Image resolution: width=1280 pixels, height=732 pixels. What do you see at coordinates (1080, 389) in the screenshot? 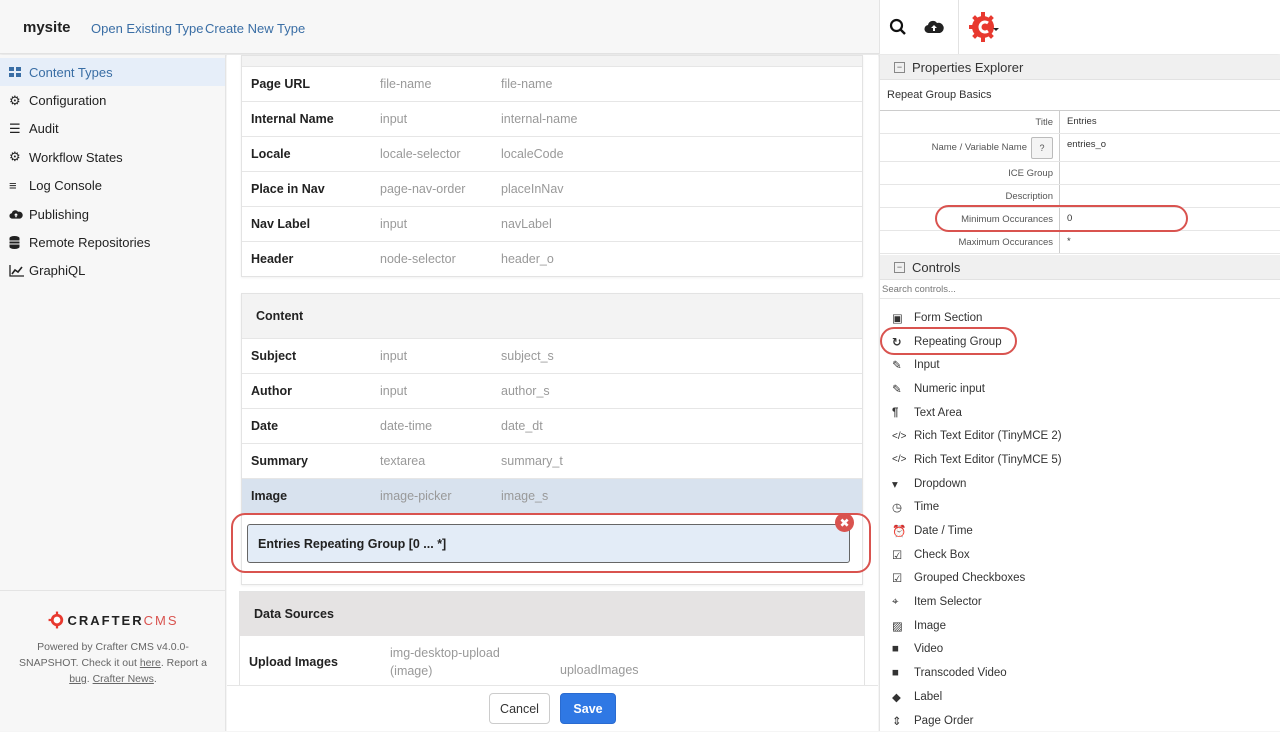
I see `control-numeric-input: ✎ Numeric input` at bounding box center [1080, 389].